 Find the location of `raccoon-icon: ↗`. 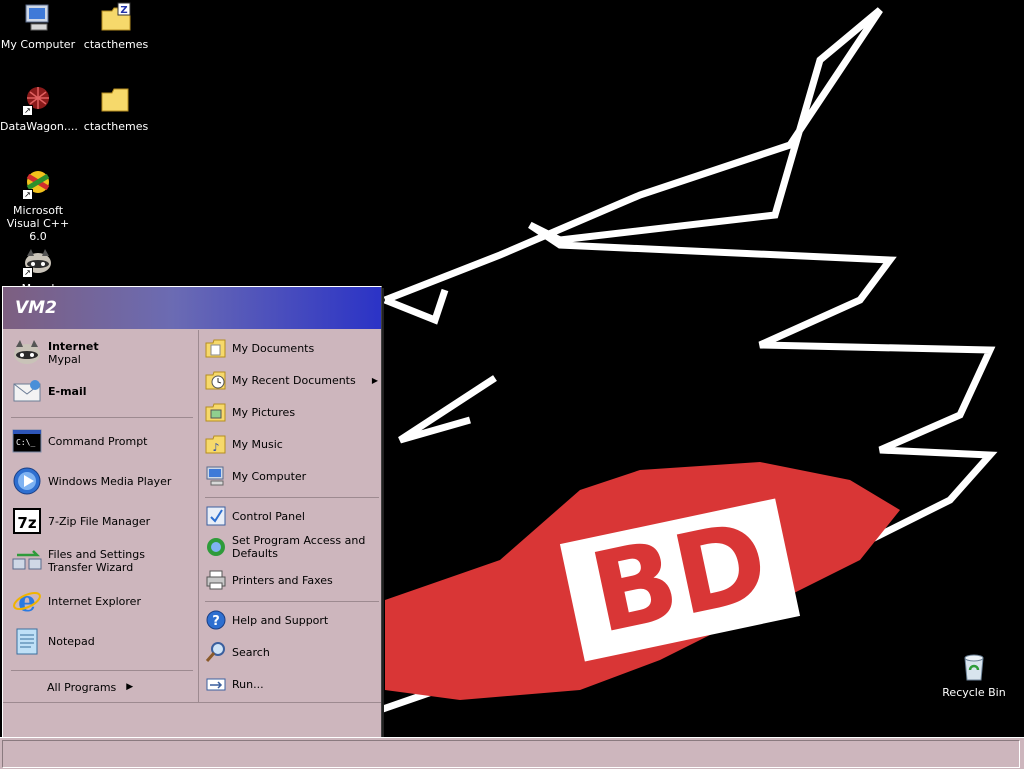

raccoon-icon: ↗ is located at coordinates (38, 262).